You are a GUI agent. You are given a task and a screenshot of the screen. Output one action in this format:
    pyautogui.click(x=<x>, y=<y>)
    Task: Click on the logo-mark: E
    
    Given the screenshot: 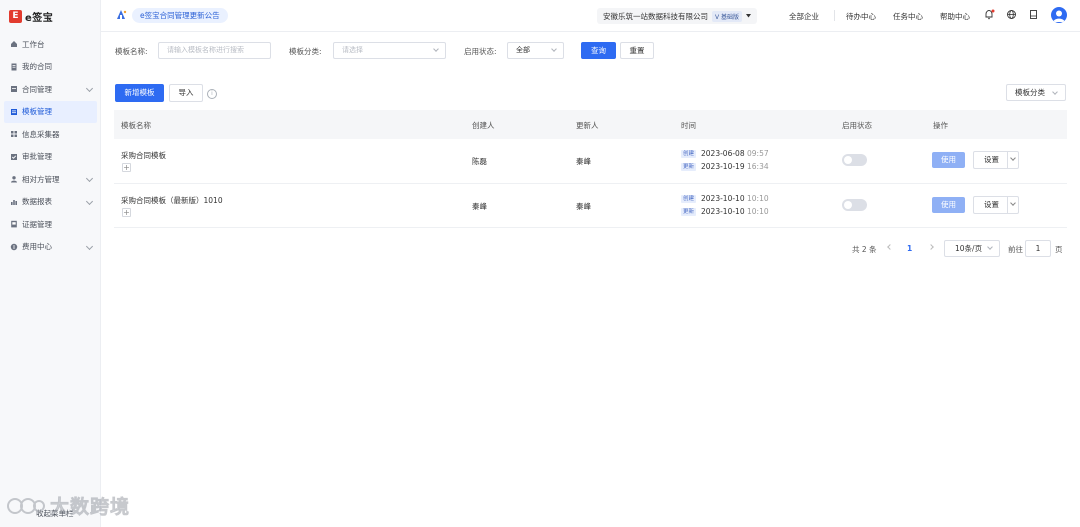 What is the action you would take?
    pyautogui.click(x=15, y=16)
    